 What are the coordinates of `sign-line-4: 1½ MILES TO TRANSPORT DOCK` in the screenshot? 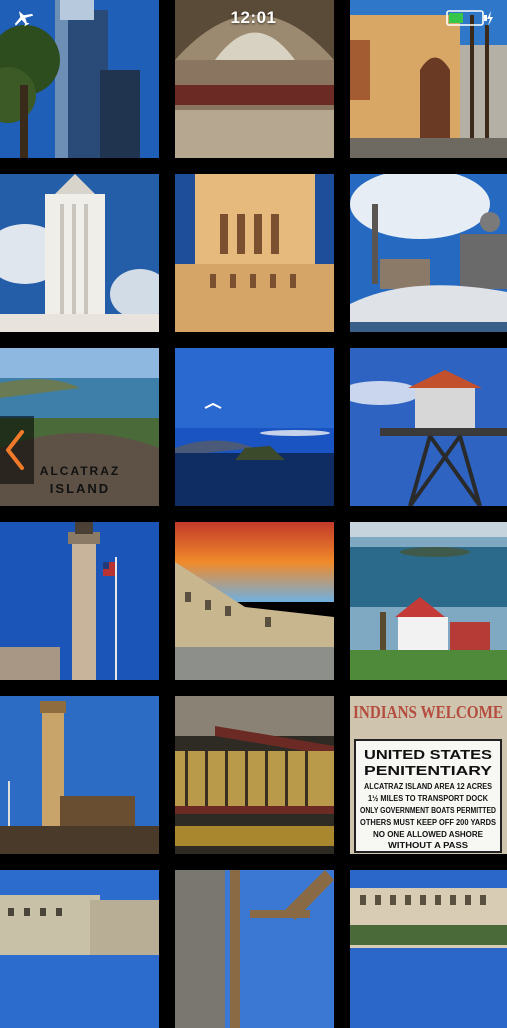 It's located at (428, 798).